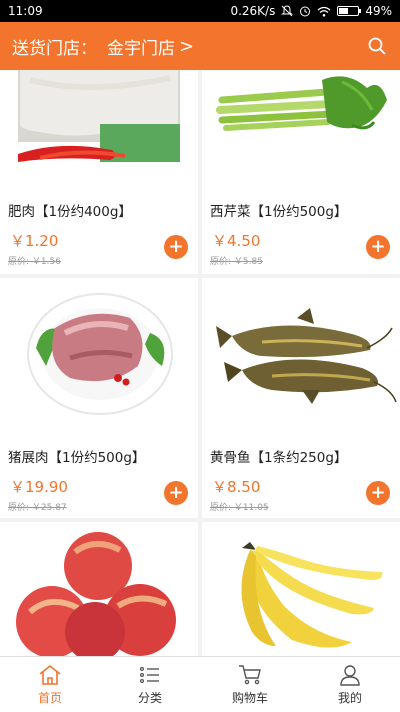  I want to click on status-time: 11:09, so click(25, 11).